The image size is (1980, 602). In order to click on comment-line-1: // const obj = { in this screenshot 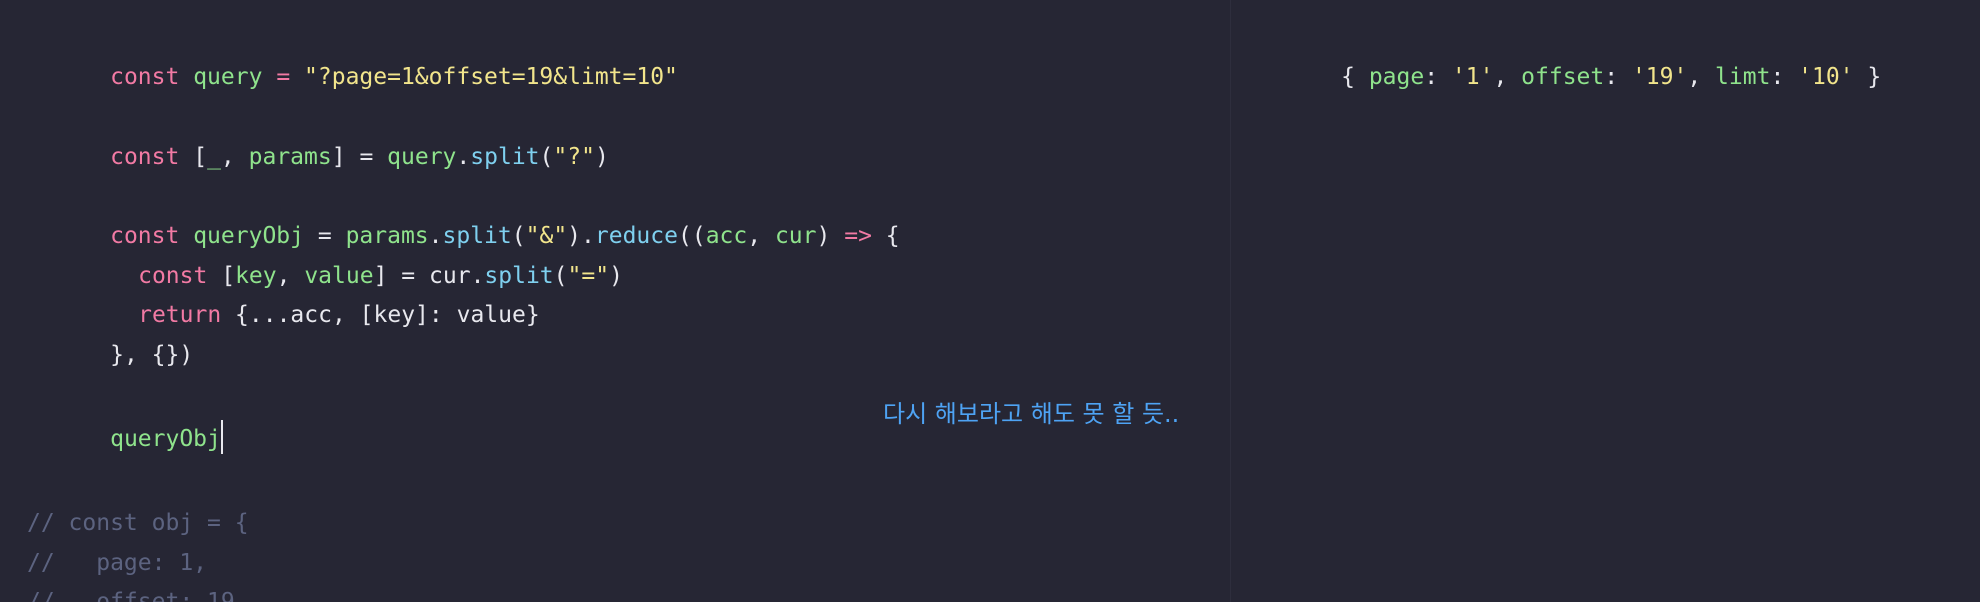, I will do `click(138, 523)`.